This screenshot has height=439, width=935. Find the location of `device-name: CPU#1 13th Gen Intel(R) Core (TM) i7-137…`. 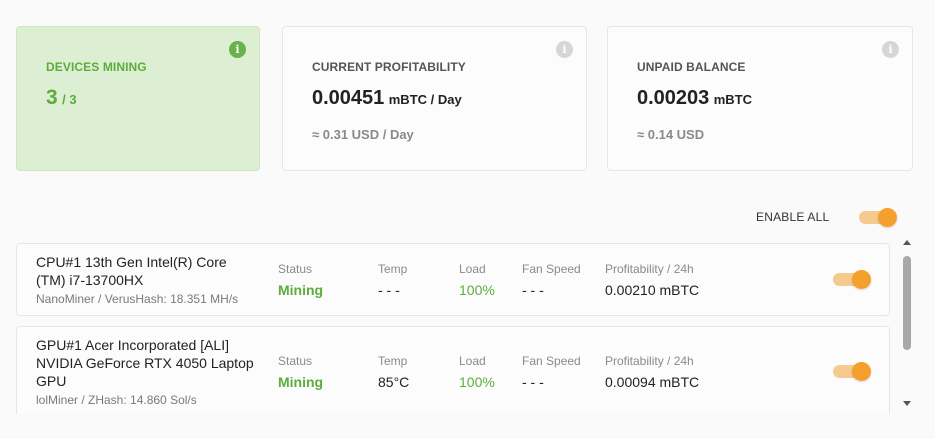

device-name: CPU#1 13th Gen Intel(R) Core (TM) i7-137… is located at coordinates (131, 271).